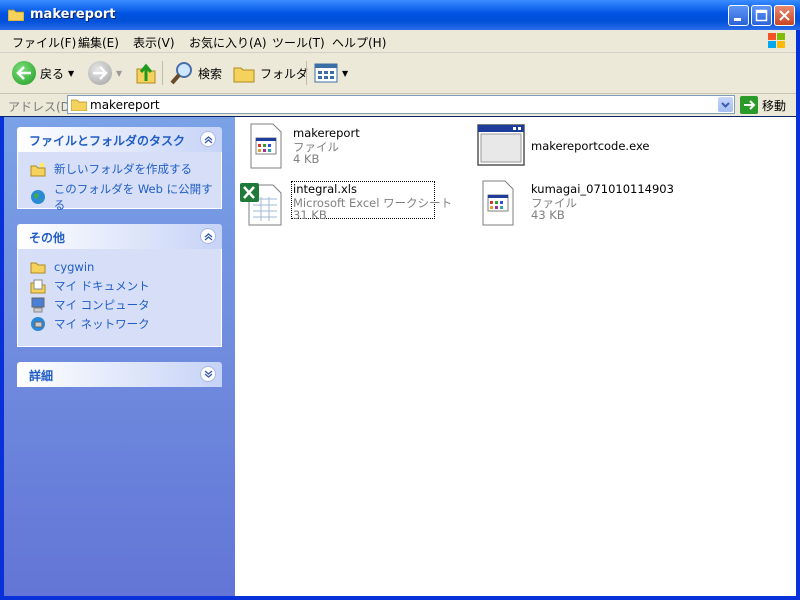  What do you see at coordinates (548, 215) in the screenshot?
I see `file-size: 43 KB` at bounding box center [548, 215].